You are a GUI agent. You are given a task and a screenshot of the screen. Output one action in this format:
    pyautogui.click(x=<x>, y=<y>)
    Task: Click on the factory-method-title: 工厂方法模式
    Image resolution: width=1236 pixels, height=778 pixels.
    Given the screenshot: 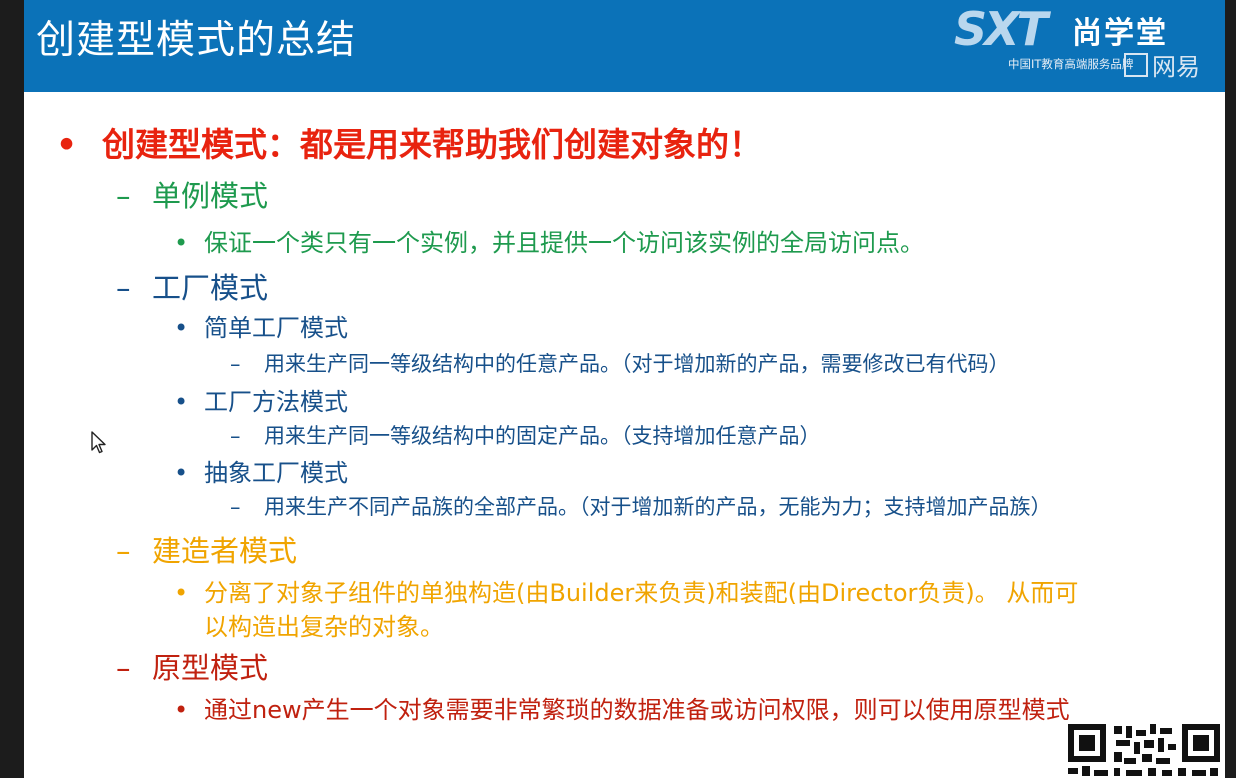 What is the action you would take?
    pyautogui.click(x=276, y=402)
    